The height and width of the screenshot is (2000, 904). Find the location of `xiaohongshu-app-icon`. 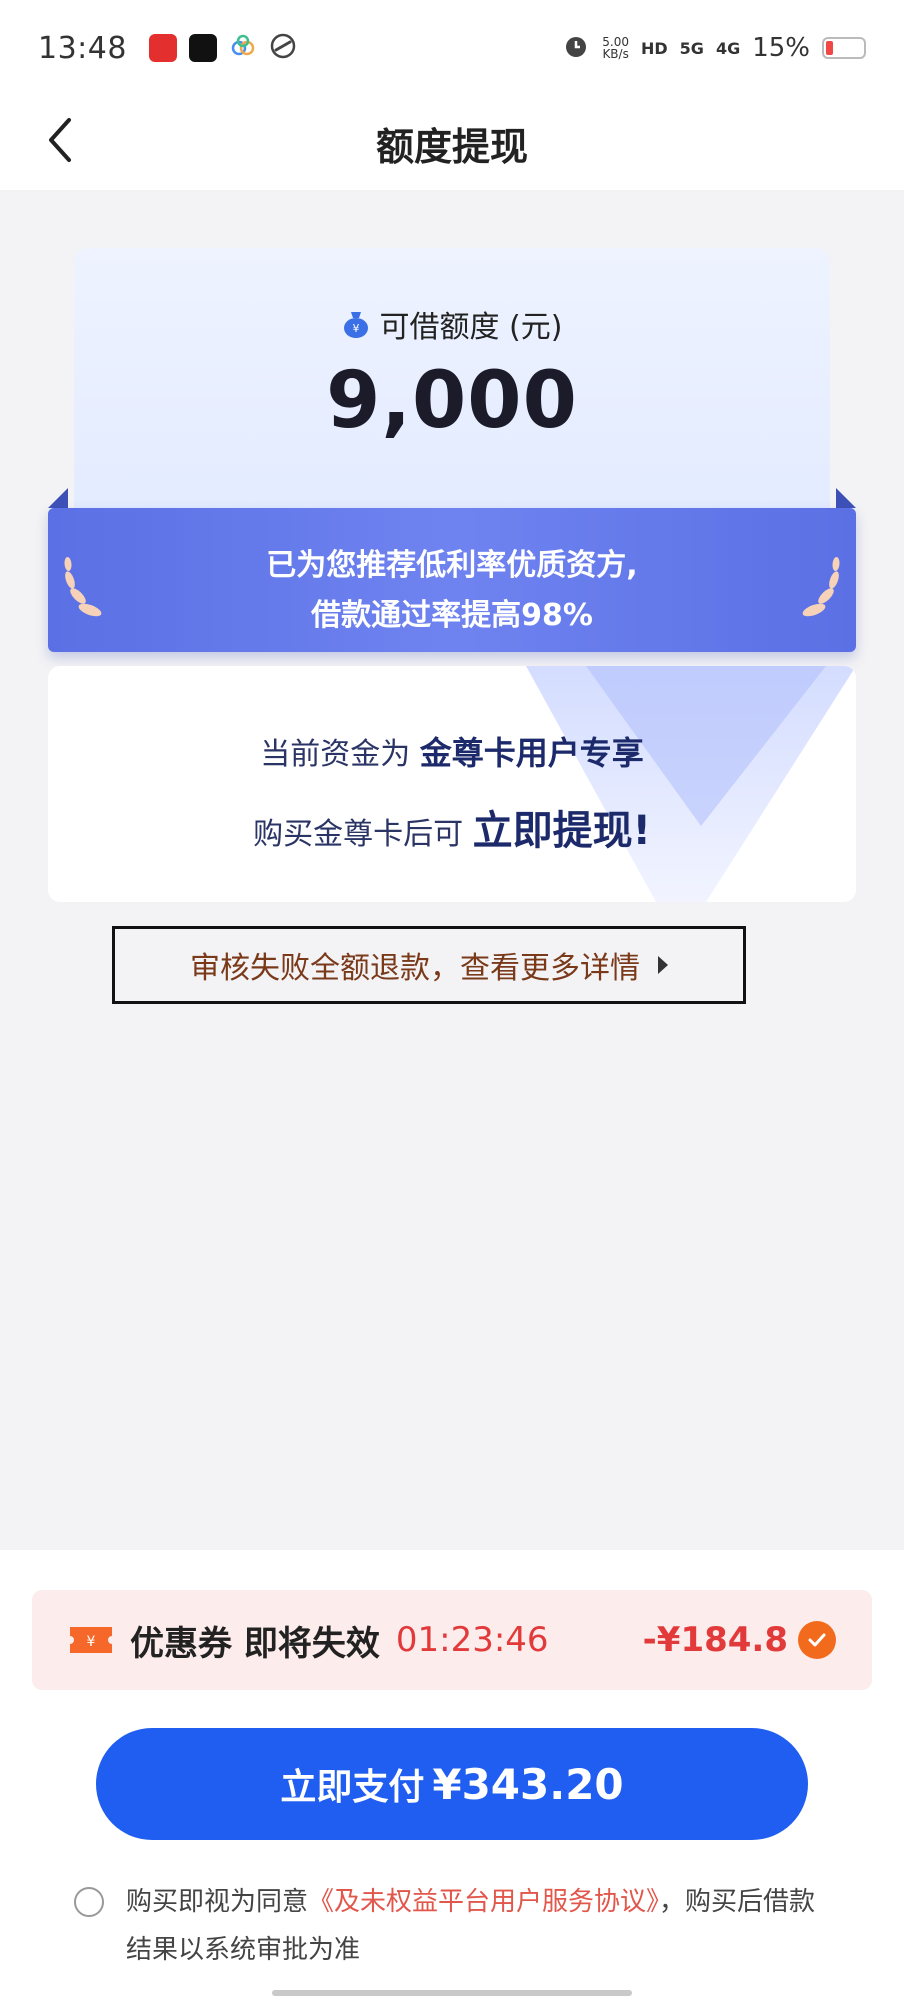

xiaohongshu-app-icon is located at coordinates (162, 48).